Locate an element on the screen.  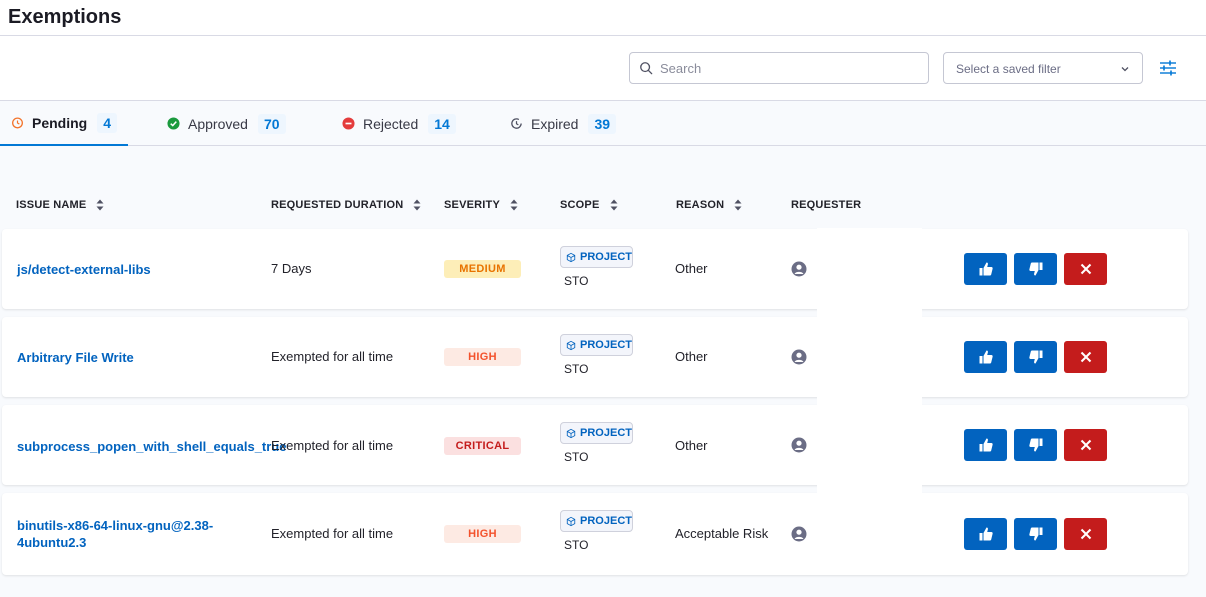
column-header-requested-duration: REQUESTED DURATION is located at coordinates (346, 205).